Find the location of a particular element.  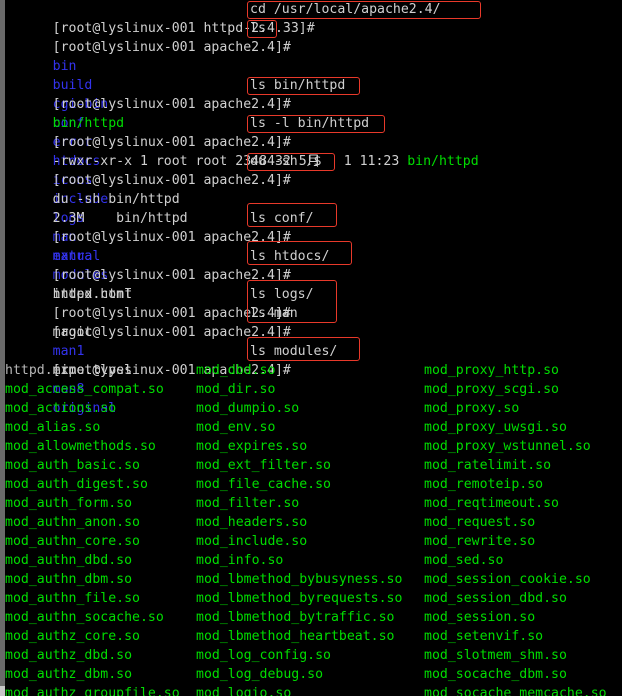

module-file: mod_session_cookie.so is located at coordinates (507, 579).